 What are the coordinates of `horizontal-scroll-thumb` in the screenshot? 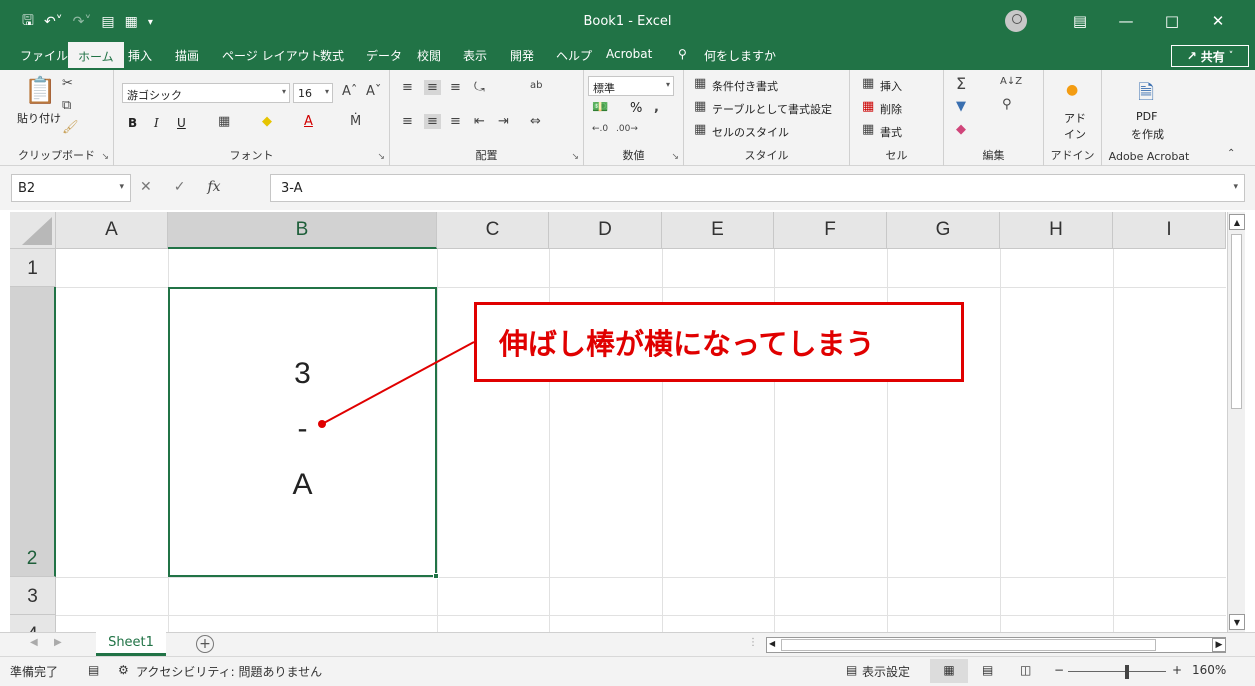 It's located at (968, 645).